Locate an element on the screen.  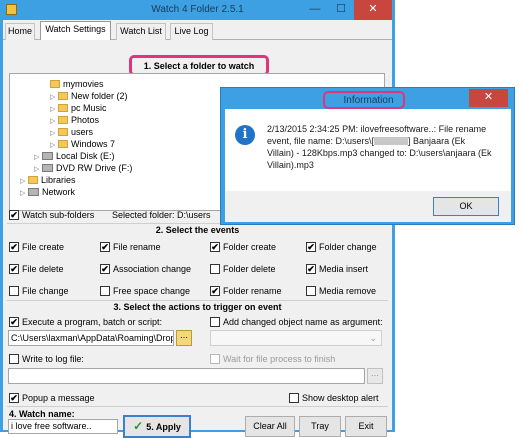
tree-item-label: Network is located at coordinates (59, 192).